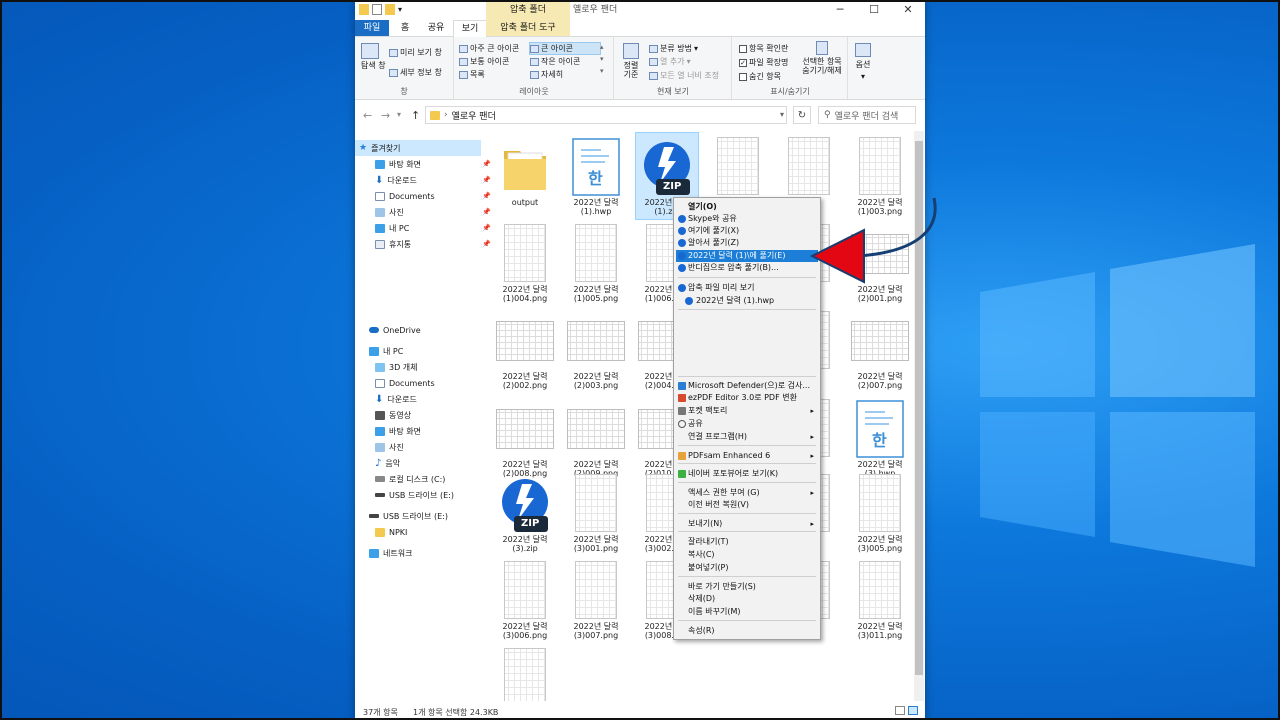  What do you see at coordinates (880, 600) in the screenshot?
I see `file-item: 2022년 달력 (3)011.png` at bounding box center [880, 600].